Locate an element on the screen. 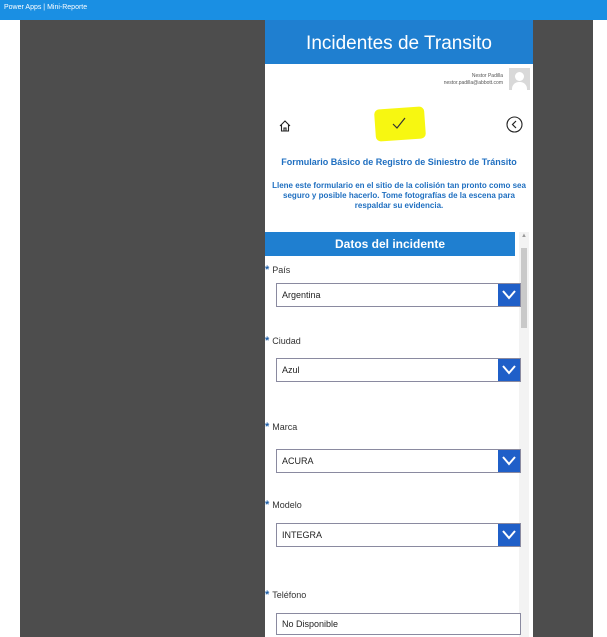 The width and height of the screenshot is (607, 637). user-name: Nestor Padilla is located at coordinates (487, 76).